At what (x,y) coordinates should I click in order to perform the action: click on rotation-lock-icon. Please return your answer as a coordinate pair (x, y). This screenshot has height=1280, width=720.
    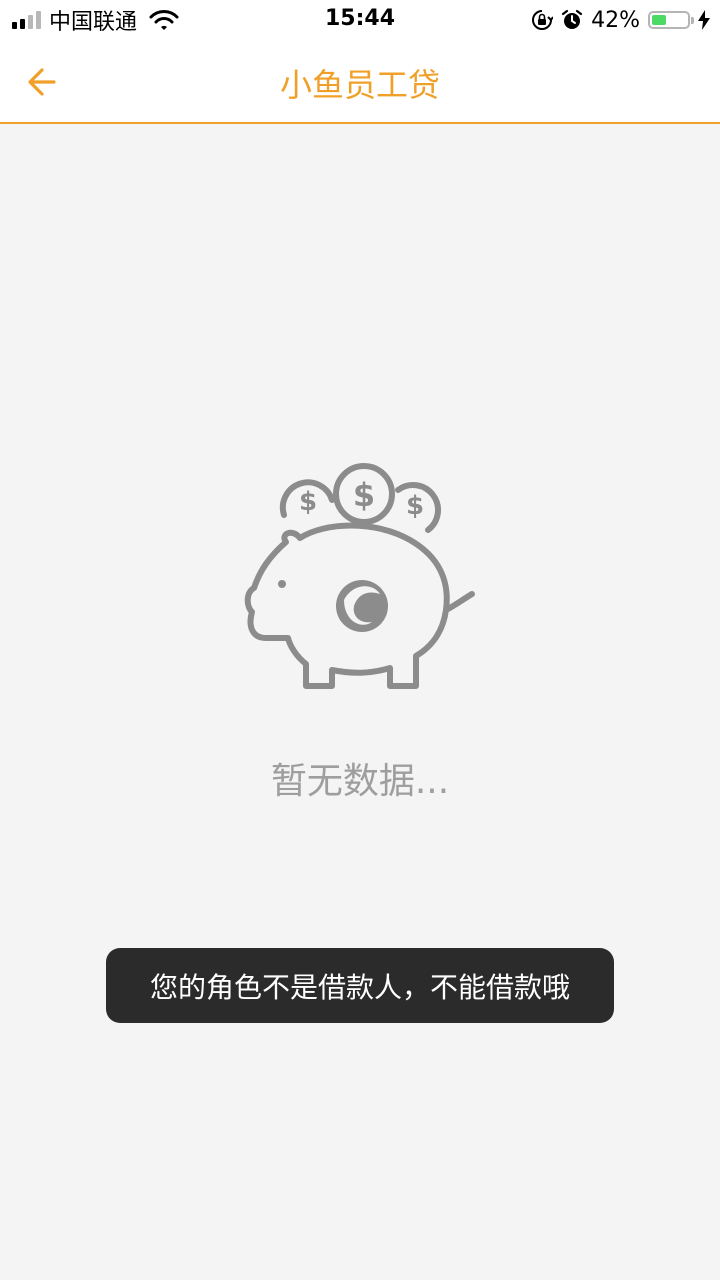
    Looking at the image, I should click on (543, 20).